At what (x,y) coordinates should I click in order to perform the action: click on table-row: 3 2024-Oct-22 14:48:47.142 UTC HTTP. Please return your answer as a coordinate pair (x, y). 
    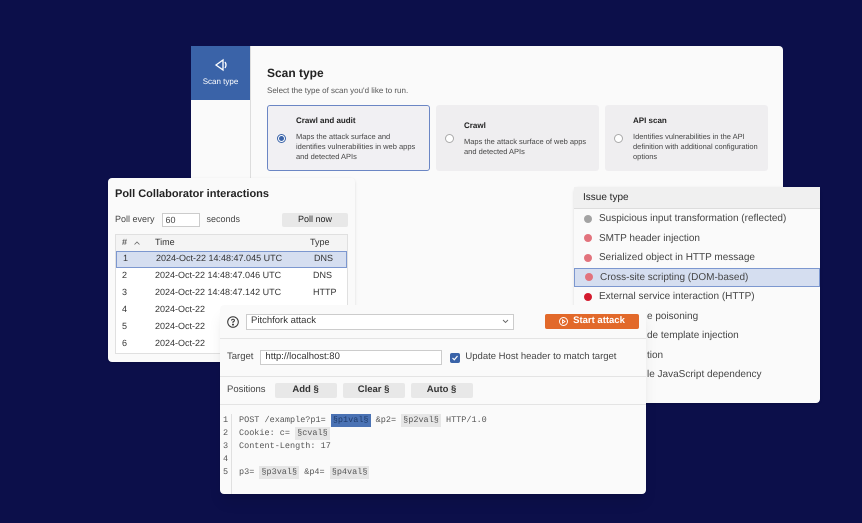
    Looking at the image, I should click on (231, 293).